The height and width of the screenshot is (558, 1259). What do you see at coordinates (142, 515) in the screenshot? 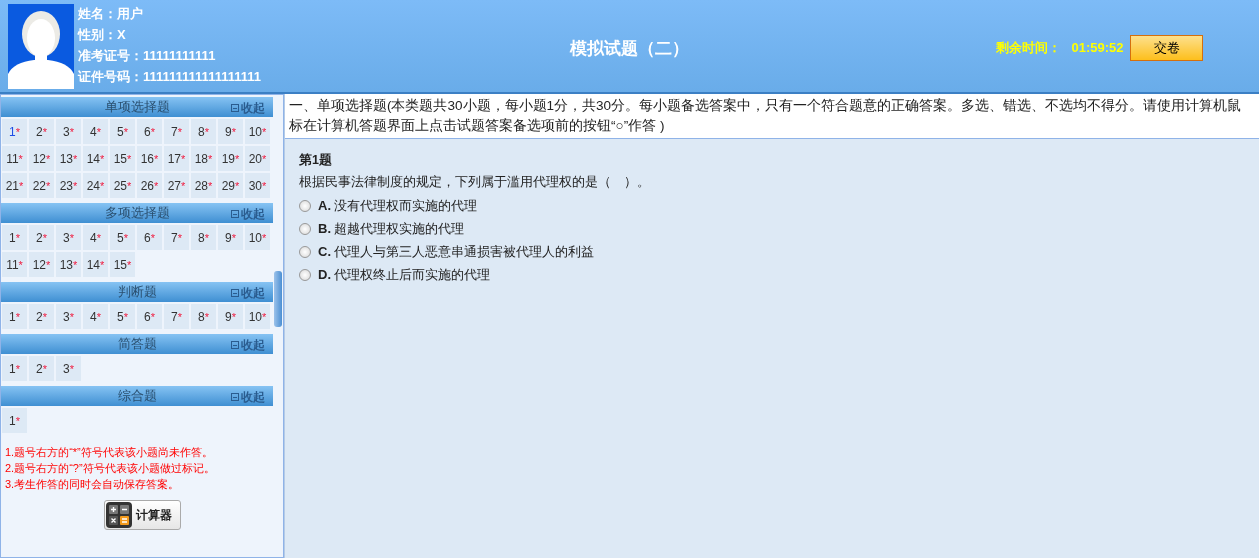
I see `calculator-button: 计算器` at bounding box center [142, 515].